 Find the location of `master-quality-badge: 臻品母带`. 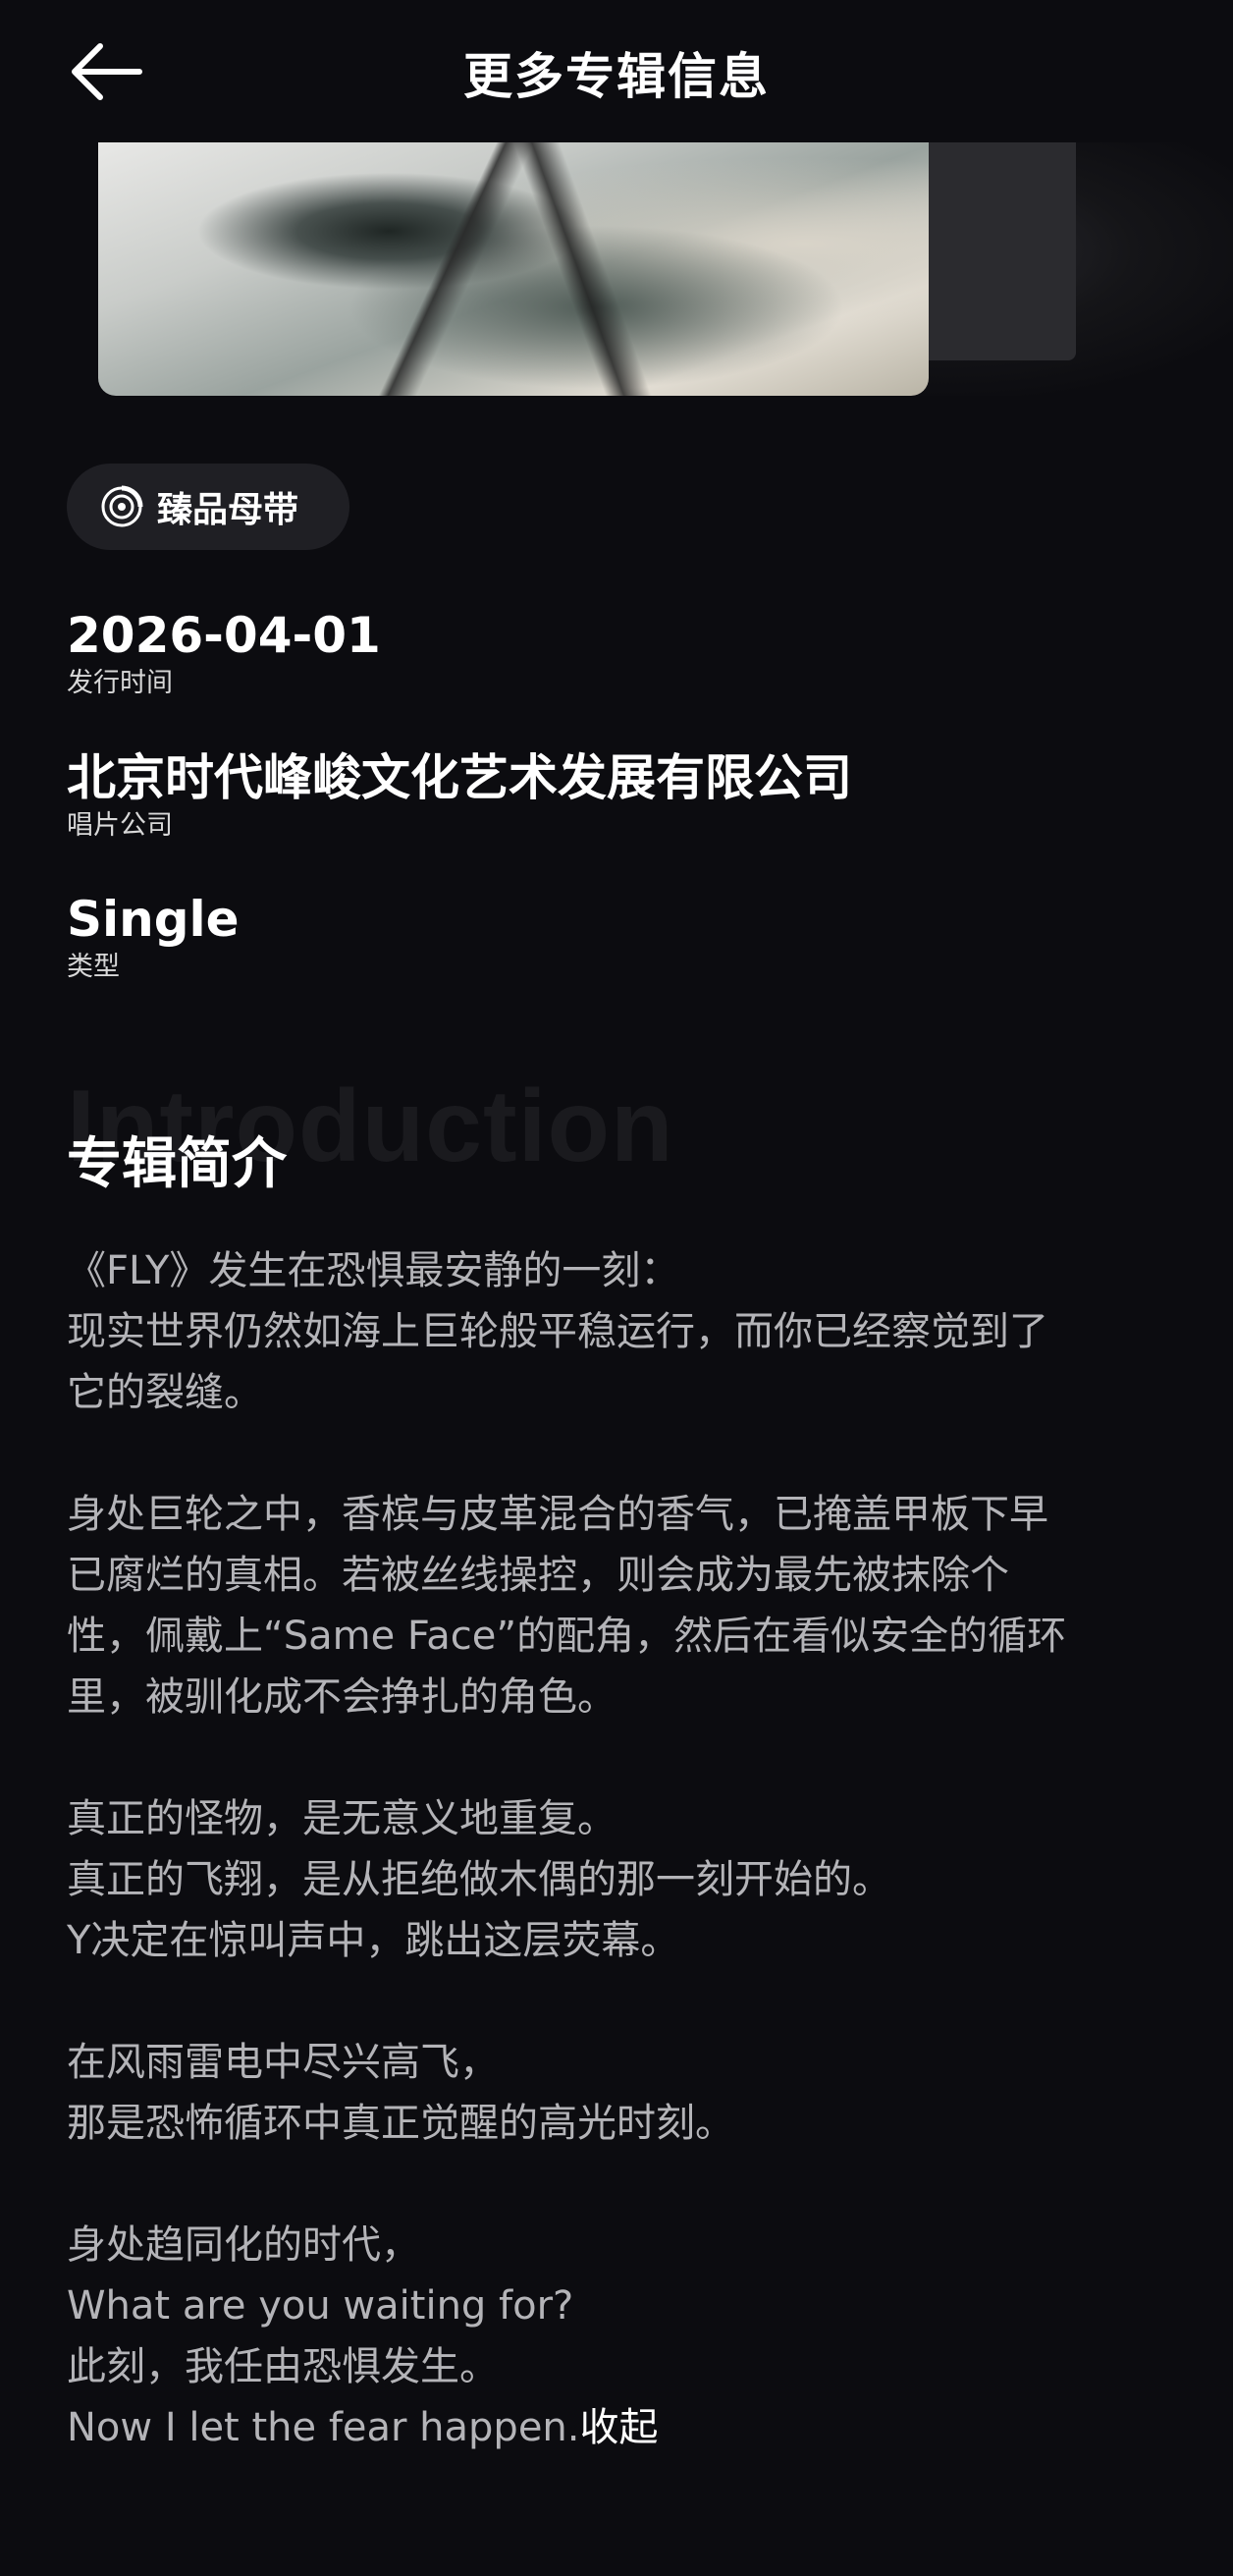

master-quality-badge: 臻品母带 is located at coordinates (208, 507).